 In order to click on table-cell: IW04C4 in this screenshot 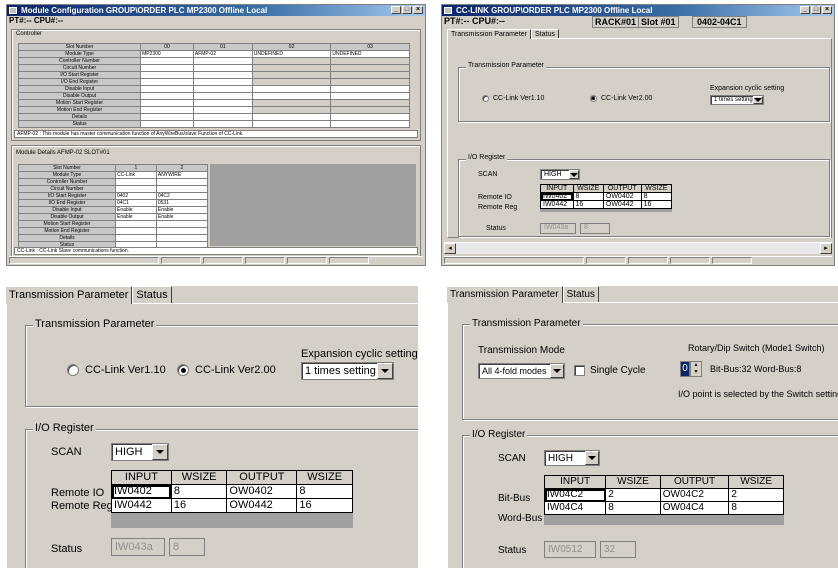, I will do `click(575, 508)`.